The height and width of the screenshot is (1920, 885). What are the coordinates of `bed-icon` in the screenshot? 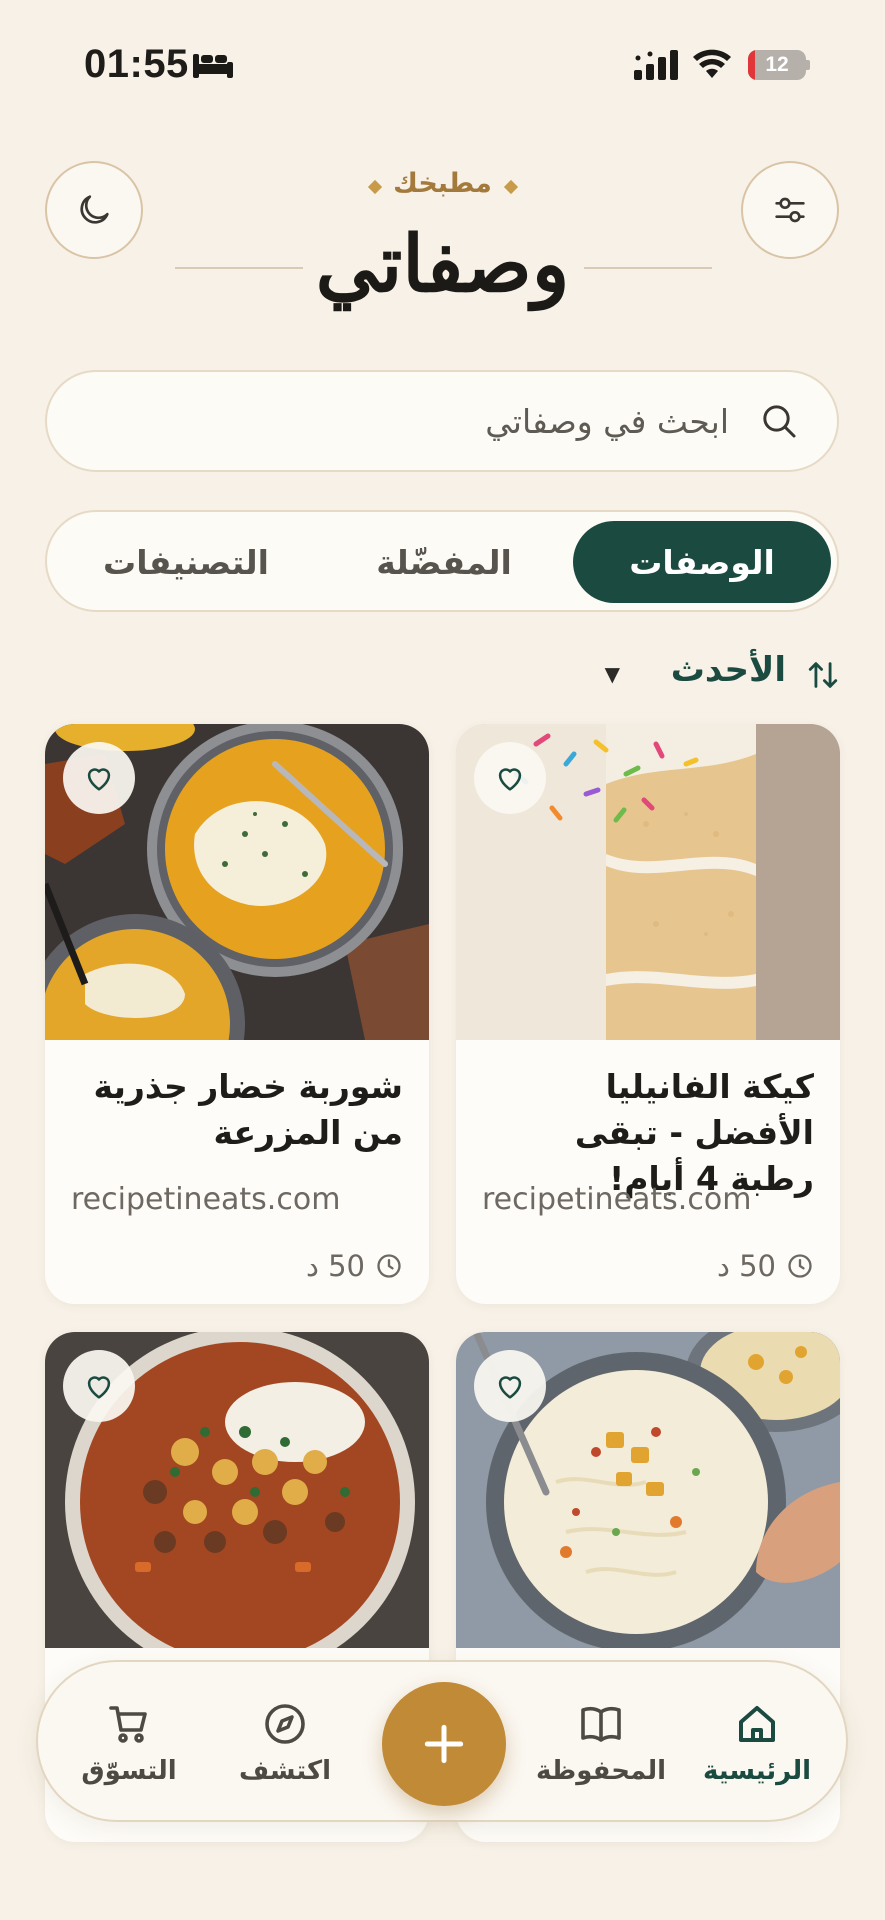 It's located at (213, 66).